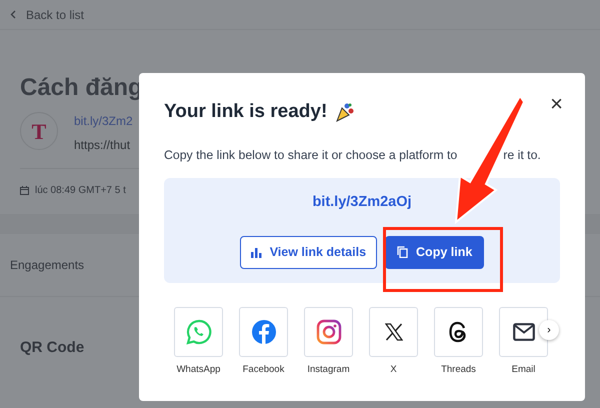 The width and height of the screenshot is (600, 408). I want to click on share-label: X, so click(393, 369).